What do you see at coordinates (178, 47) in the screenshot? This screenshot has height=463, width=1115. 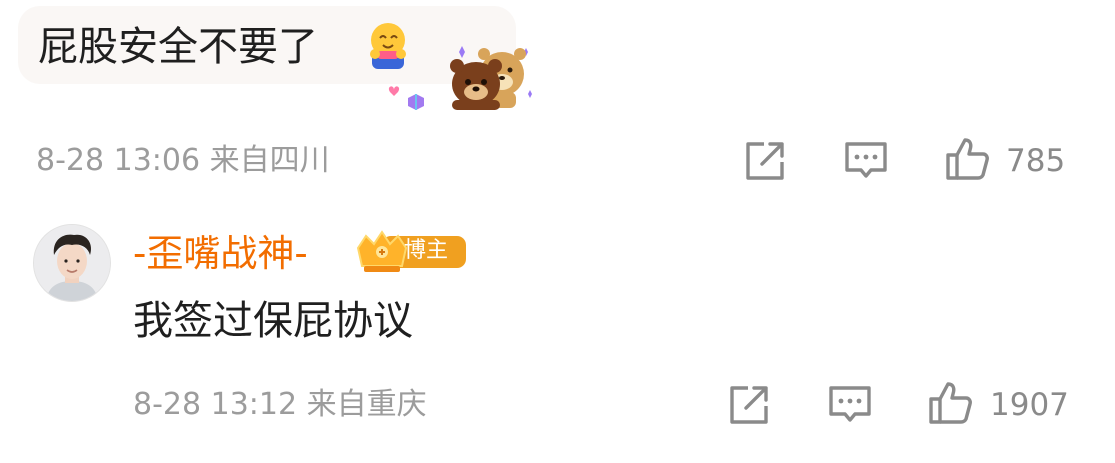 I see `comment-text: 屁股安全不要了` at bounding box center [178, 47].